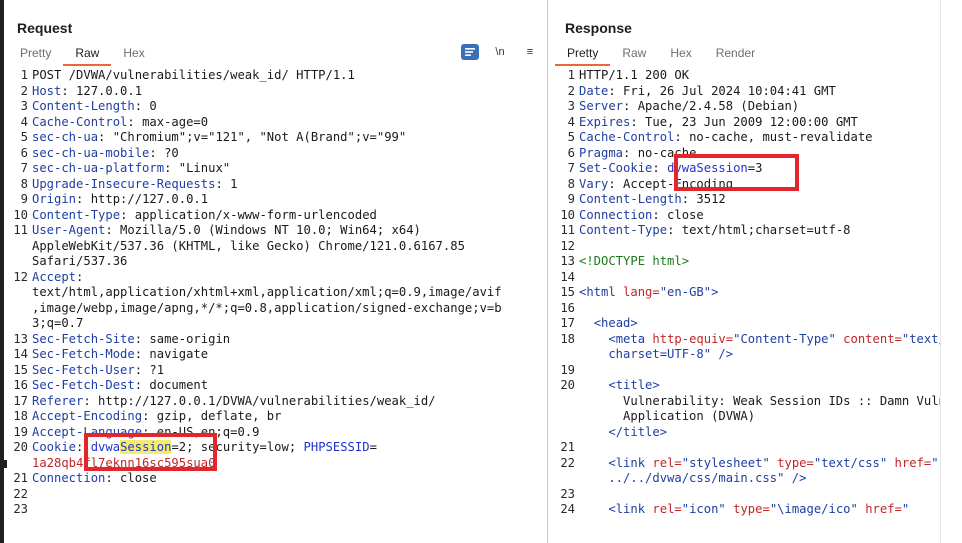 This screenshot has height=543, width=962. I want to click on code-token: sec-ch-ua-mobile, so click(91, 152).